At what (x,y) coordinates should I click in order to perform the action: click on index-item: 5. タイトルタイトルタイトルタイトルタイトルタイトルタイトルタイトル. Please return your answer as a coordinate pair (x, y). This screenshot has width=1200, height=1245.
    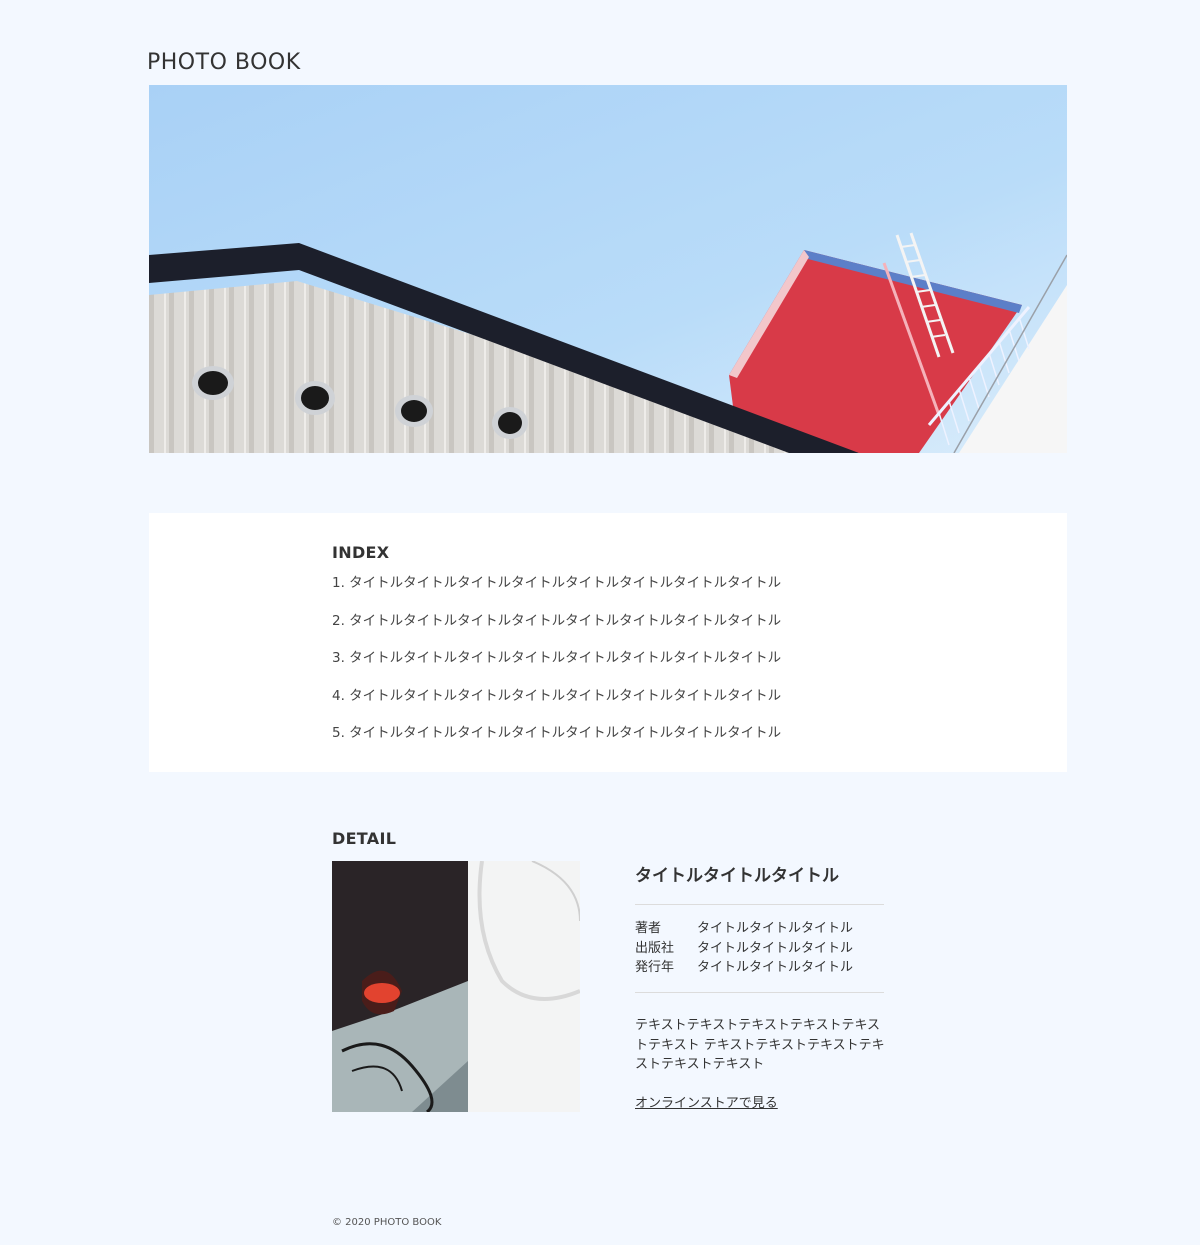
    Looking at the image, I should click on (556, 743).